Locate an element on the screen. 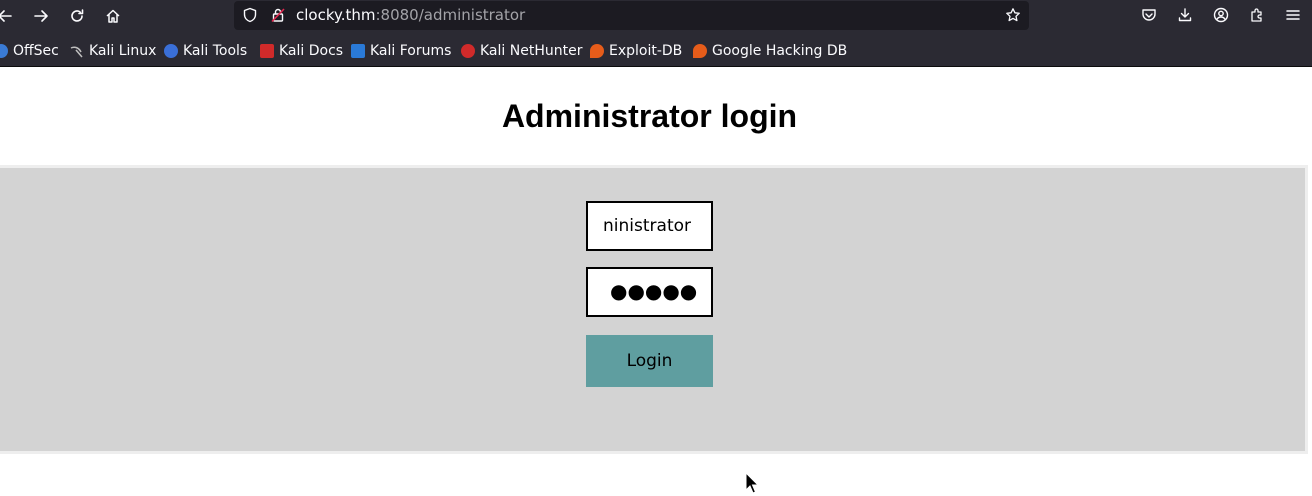 The width and height of the screenshot is (1312, 496). forward-icon is located at coordinates (41, 16).